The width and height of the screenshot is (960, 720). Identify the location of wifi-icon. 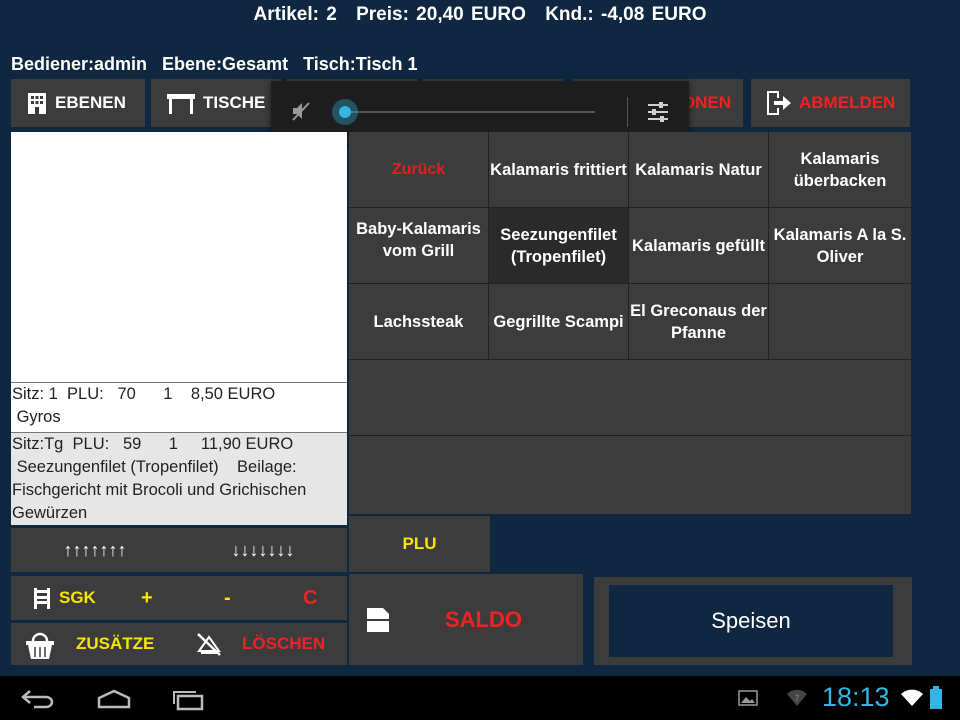
(912, 697).